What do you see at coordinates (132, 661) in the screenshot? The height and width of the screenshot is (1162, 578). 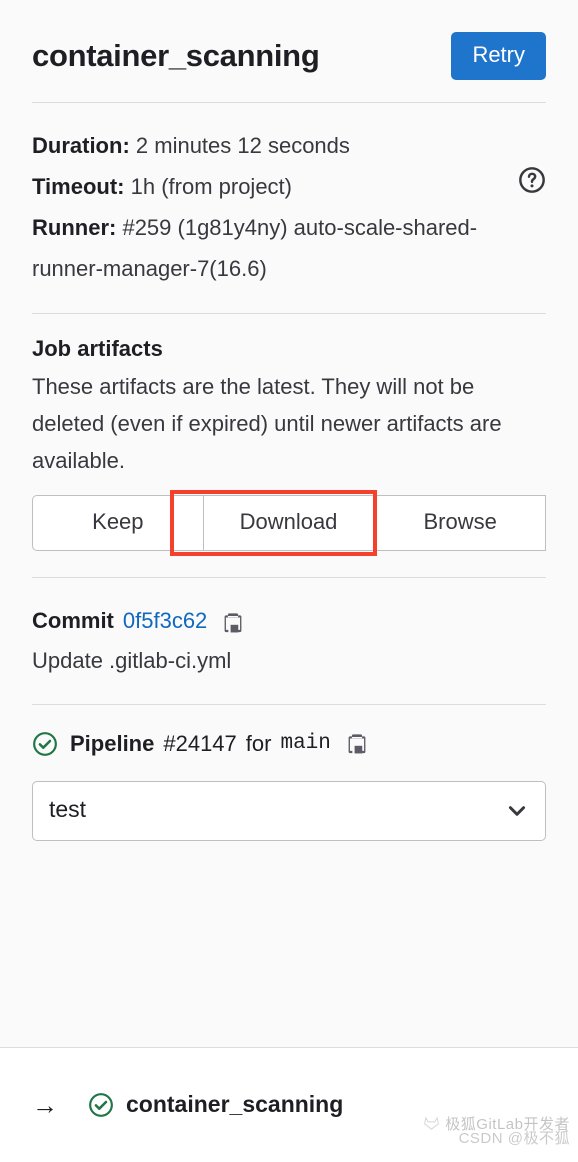 I see `commit-message: Update .gitlab-ci.yml` at bounding box center [132, 661].